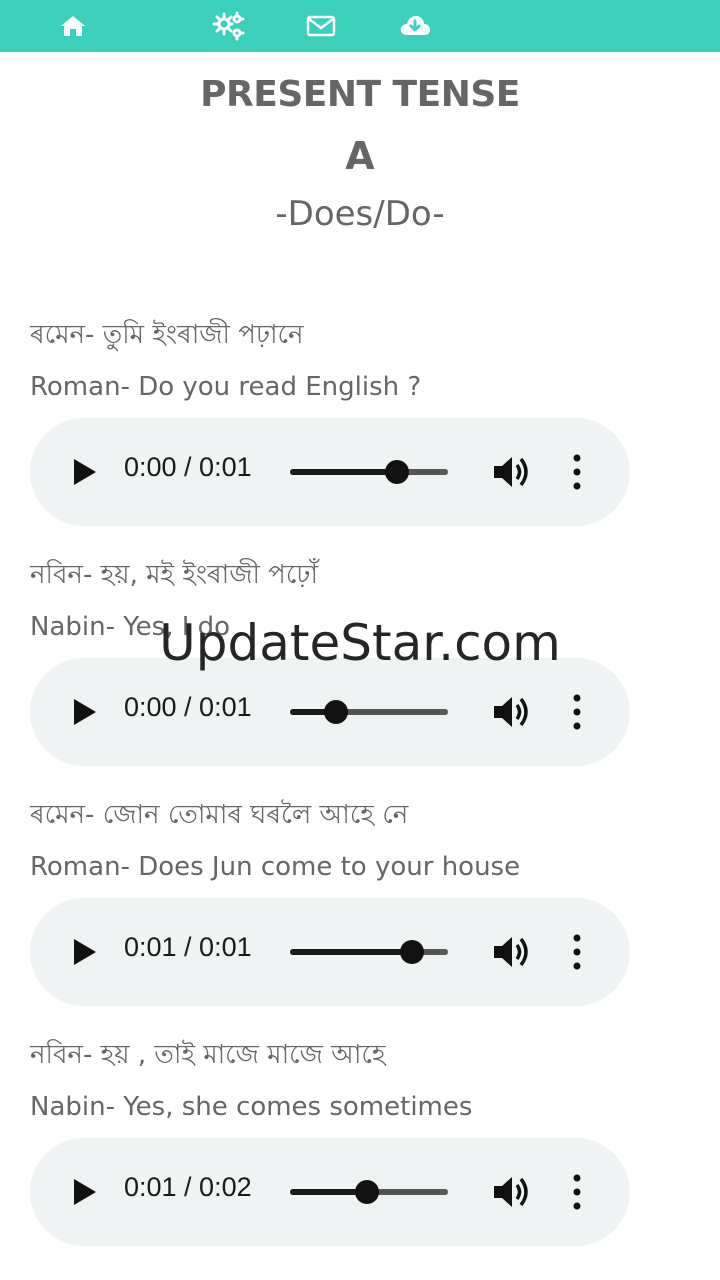  What do you see at coordinates (208, 1055) in the screenshot?
I see `native-line: নবিন- হয় , তাই মাজে মাজে আহে` at bounding box center [208, 1055].